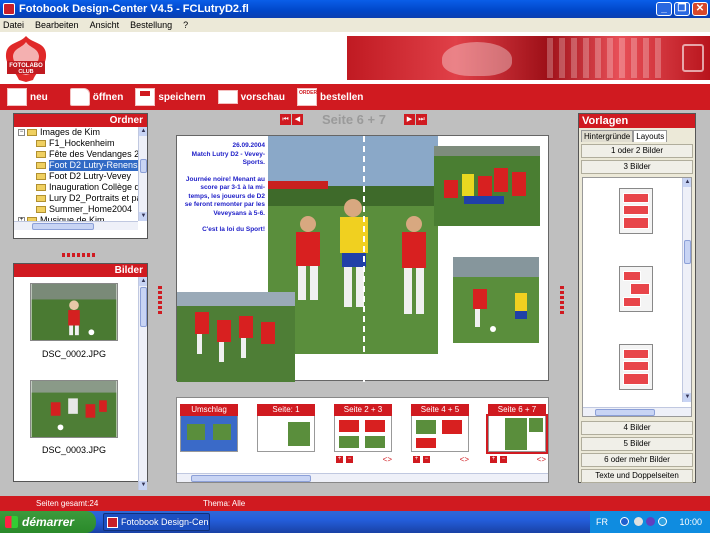 The image size is (710, 533). What do you see at coordinates (80, 154) in the screenshot?
I see `tree-item-fete: Fête des Vendanges 200` at bounding box center [80, 154].